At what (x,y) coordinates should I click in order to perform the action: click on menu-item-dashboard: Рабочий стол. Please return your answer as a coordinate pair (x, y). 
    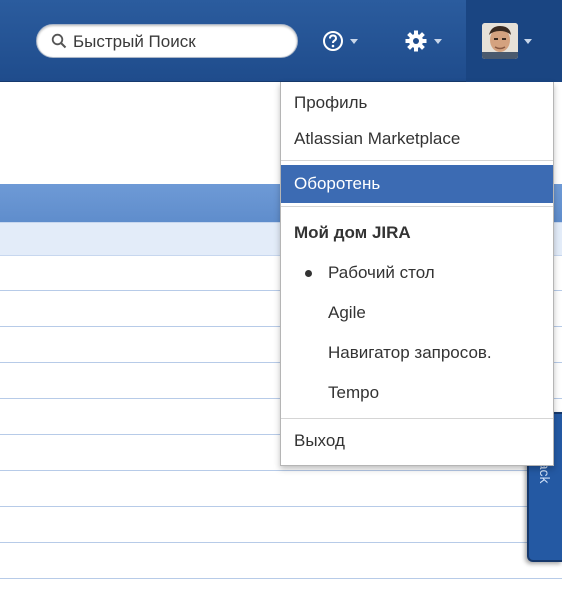
    Looking at the image, I should click on (417, 273).